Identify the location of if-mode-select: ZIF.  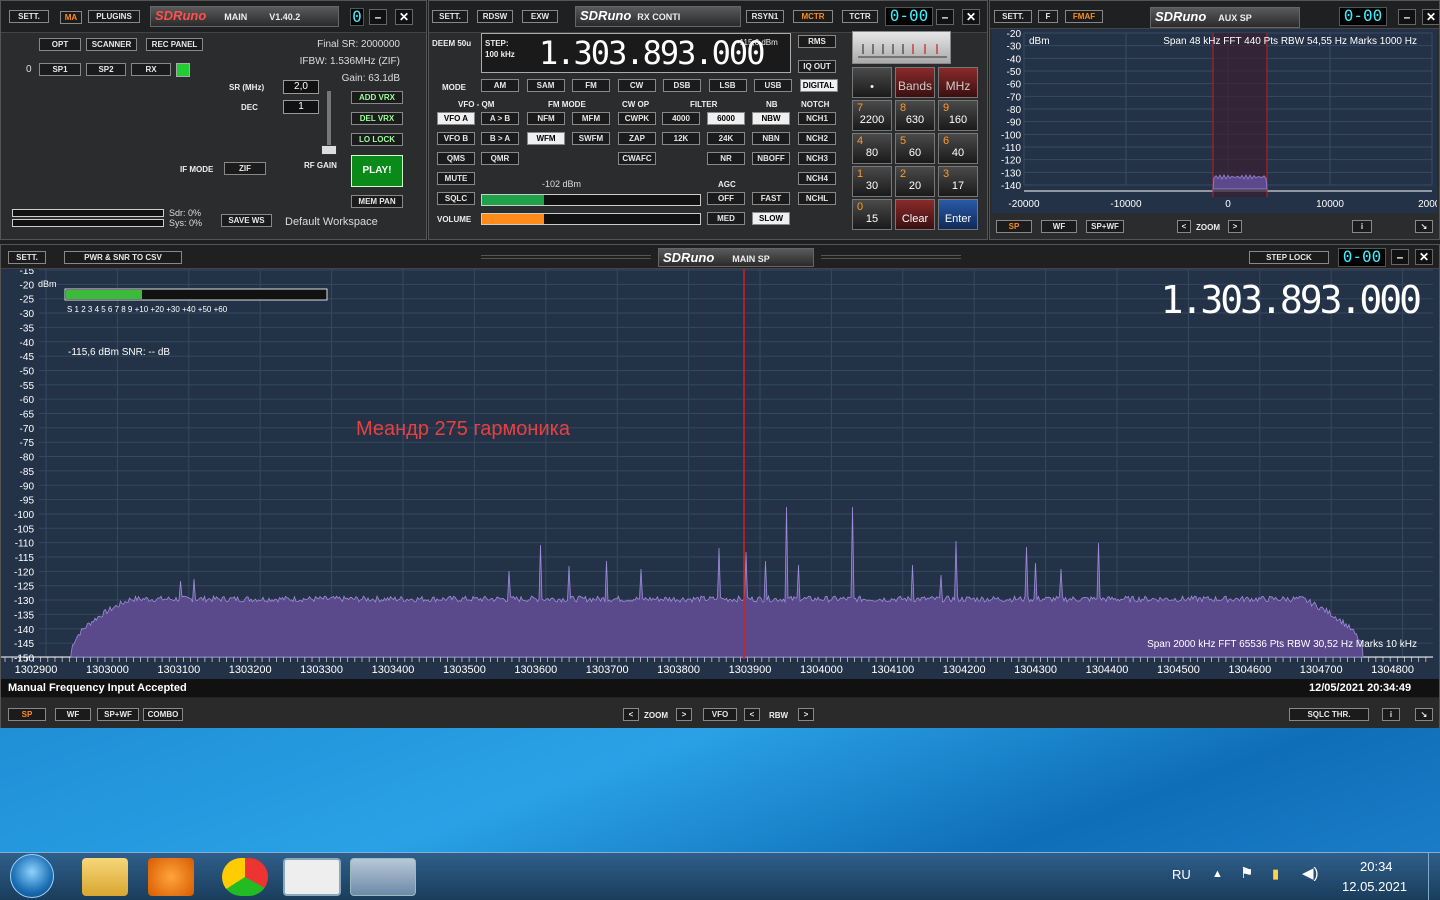
(245, 168).